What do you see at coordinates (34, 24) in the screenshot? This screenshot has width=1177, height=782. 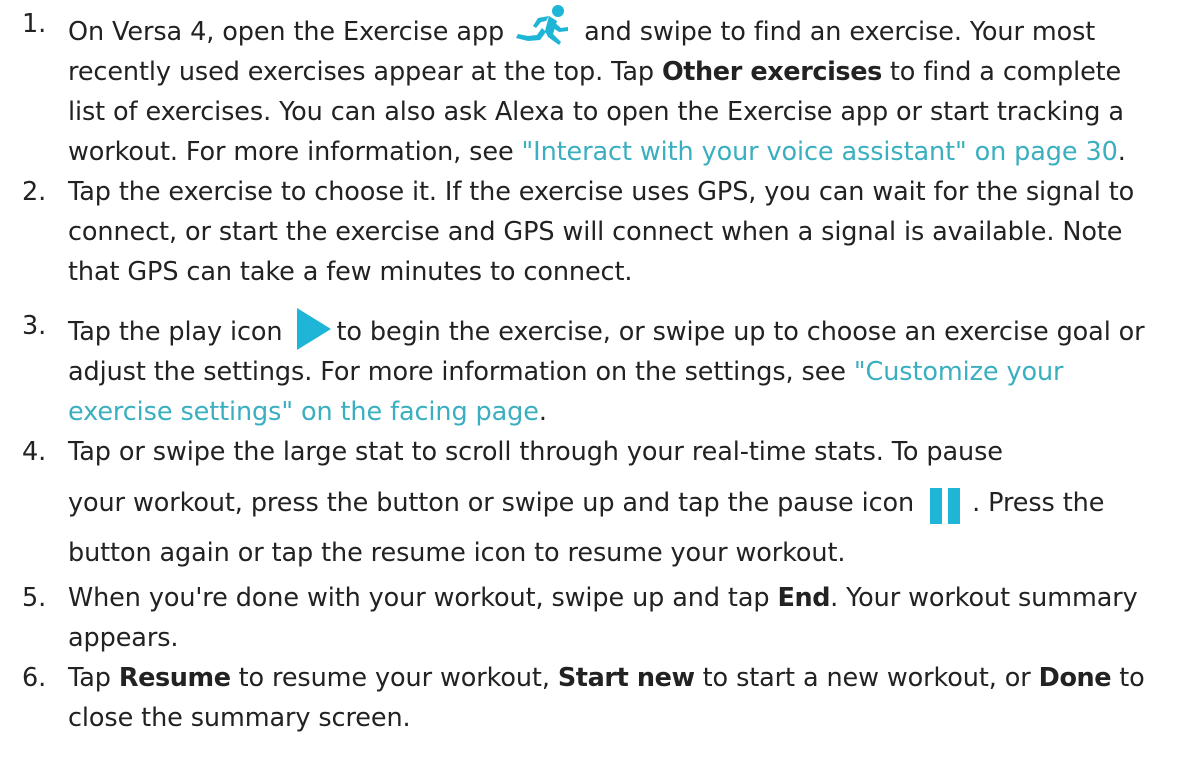 I see `step-number: 1.` at bounding box center [34, 24].